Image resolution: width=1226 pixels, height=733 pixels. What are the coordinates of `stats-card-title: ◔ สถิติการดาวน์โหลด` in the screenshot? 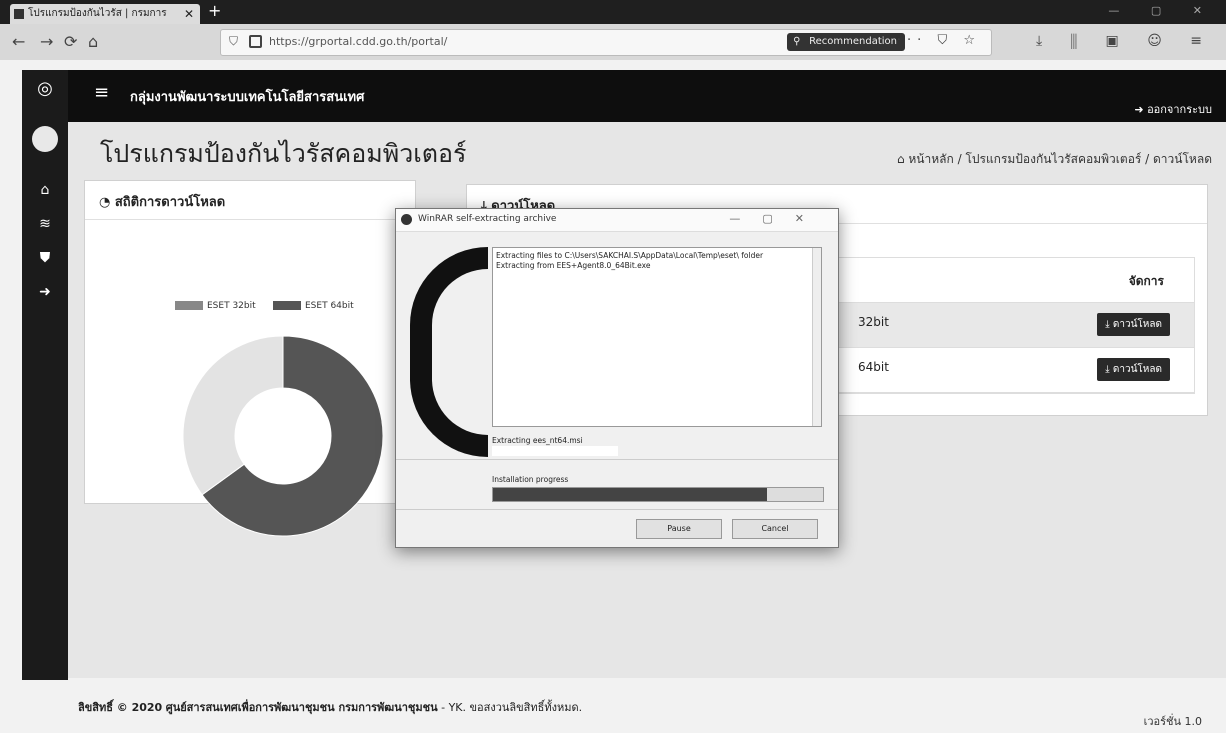 It's located at (162, 201).